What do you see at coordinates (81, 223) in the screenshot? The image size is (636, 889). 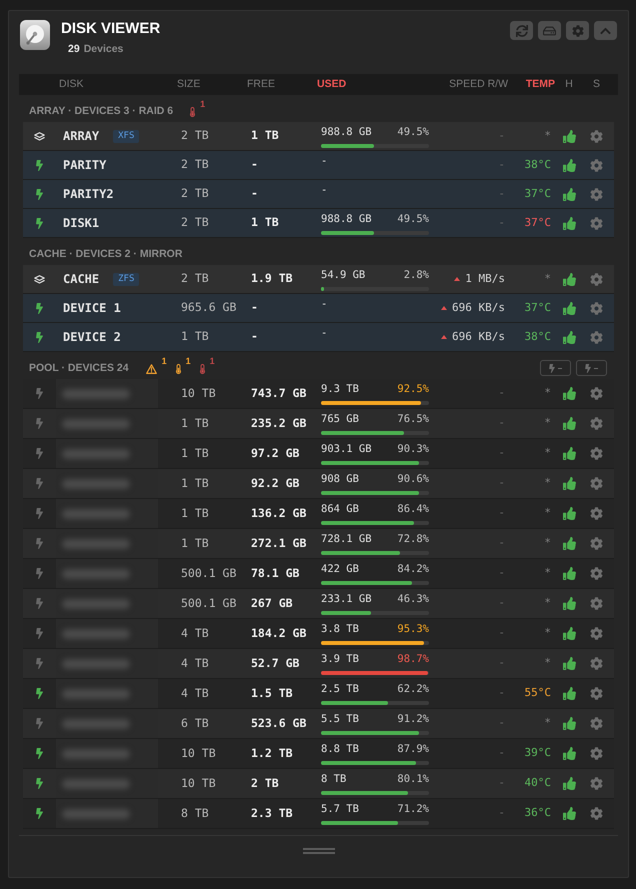 I see `disk-name: DISK1` at bounding box center [81, 223].